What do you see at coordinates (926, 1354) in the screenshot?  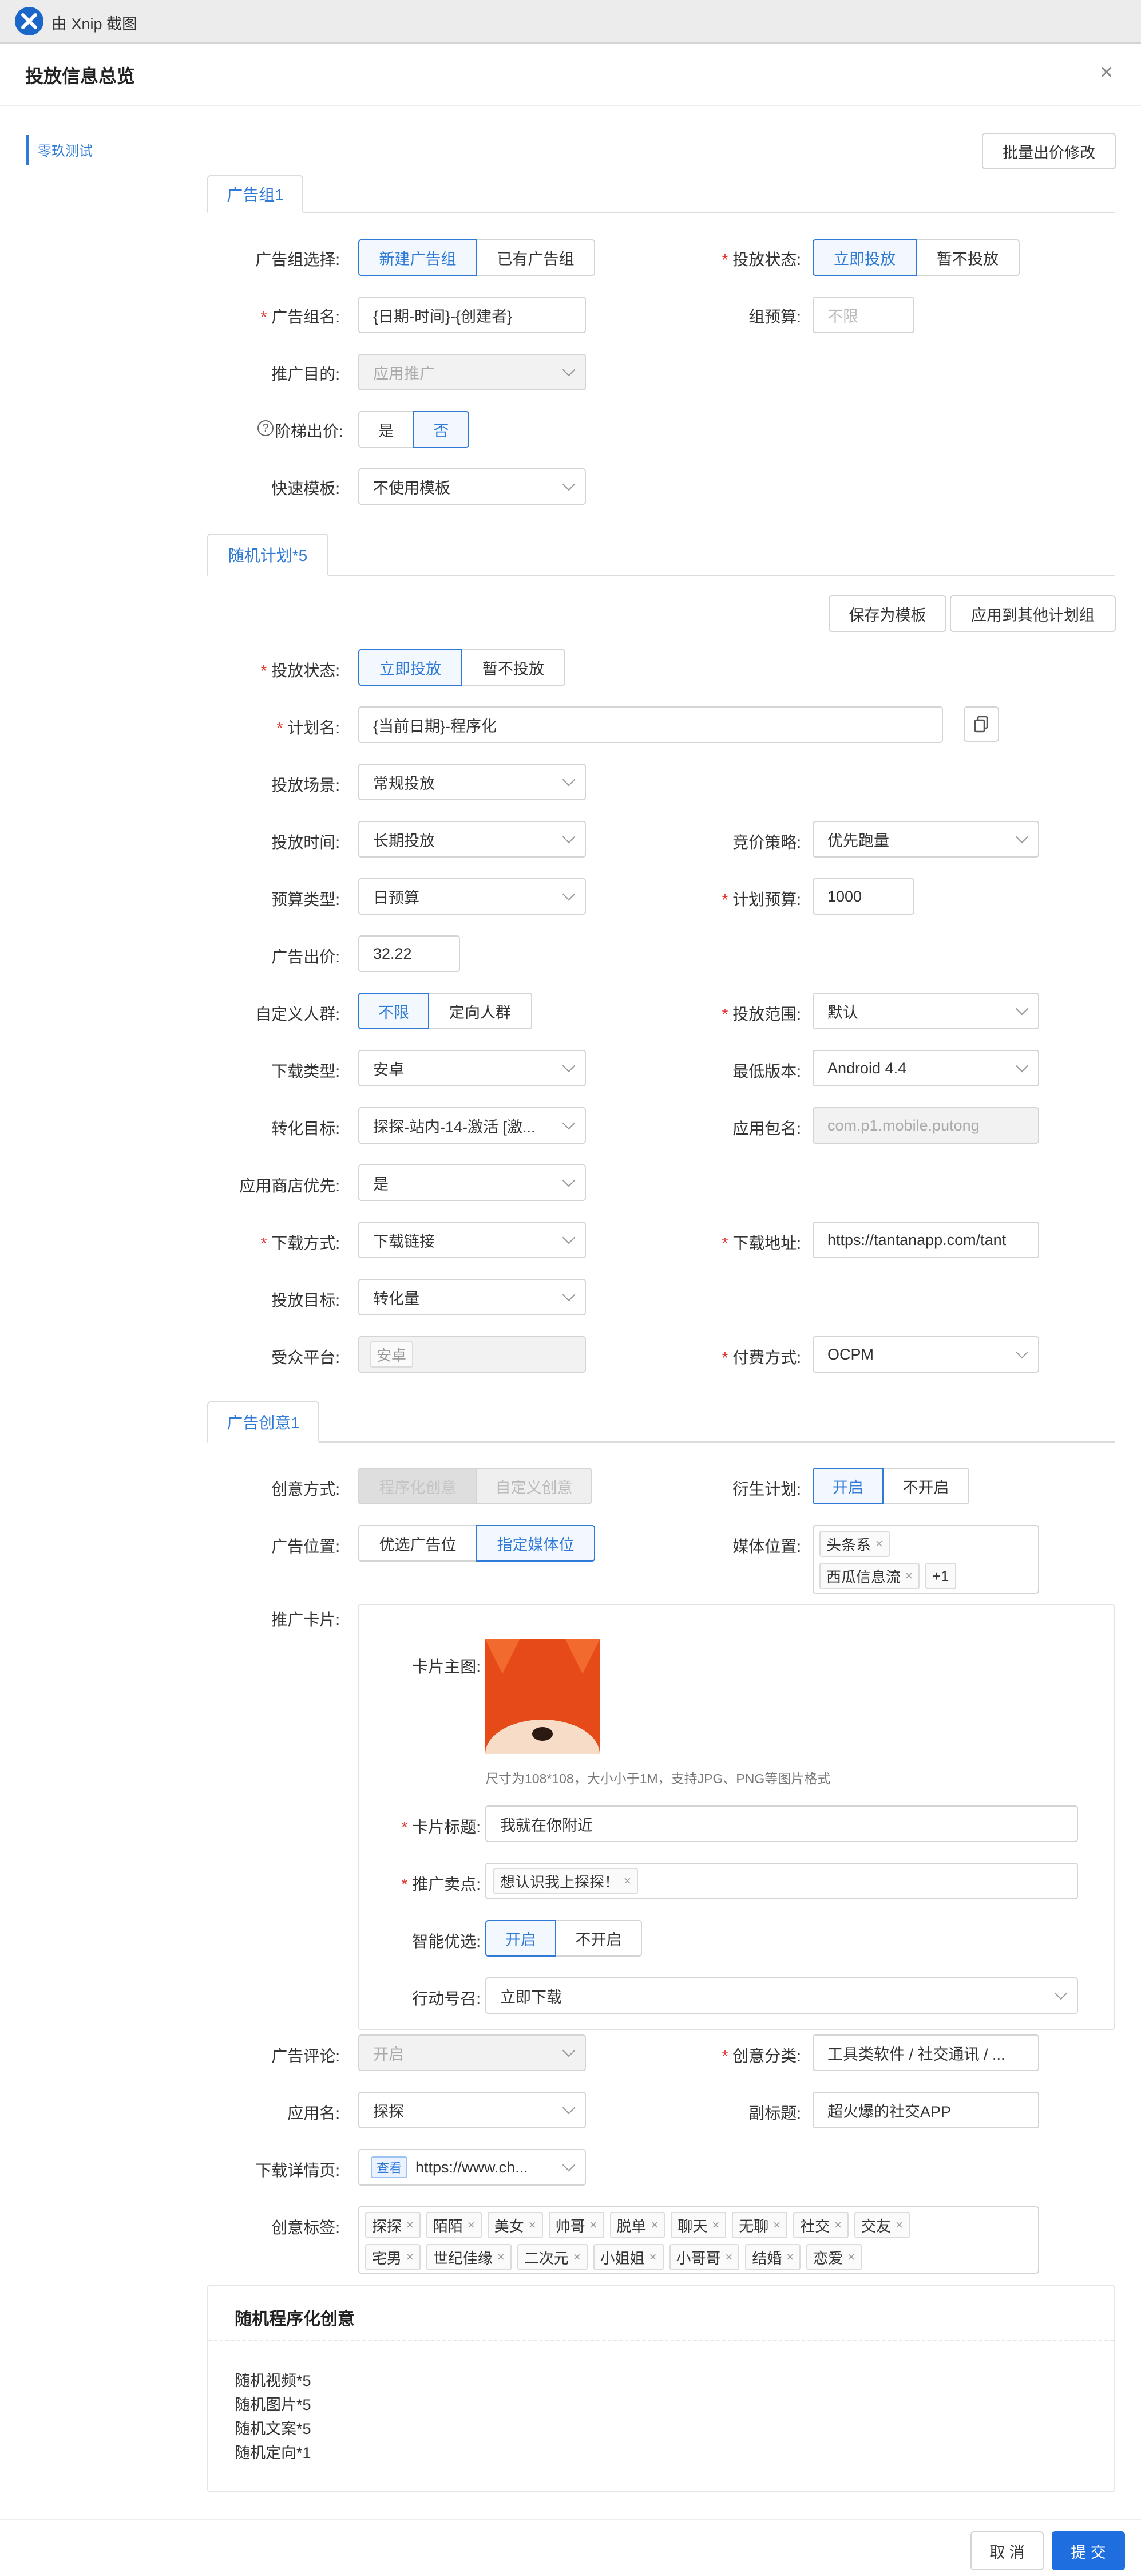 I see `payment-select: OCPM` at bounding box center [926, 1354].